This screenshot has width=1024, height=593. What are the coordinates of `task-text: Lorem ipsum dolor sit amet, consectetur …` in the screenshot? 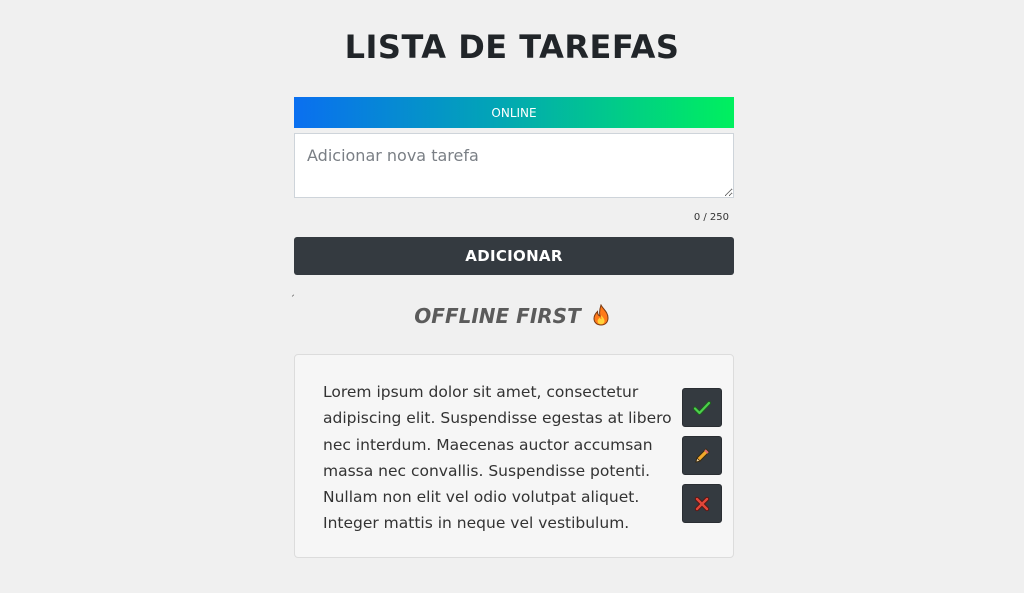 It's located at (497, 458).